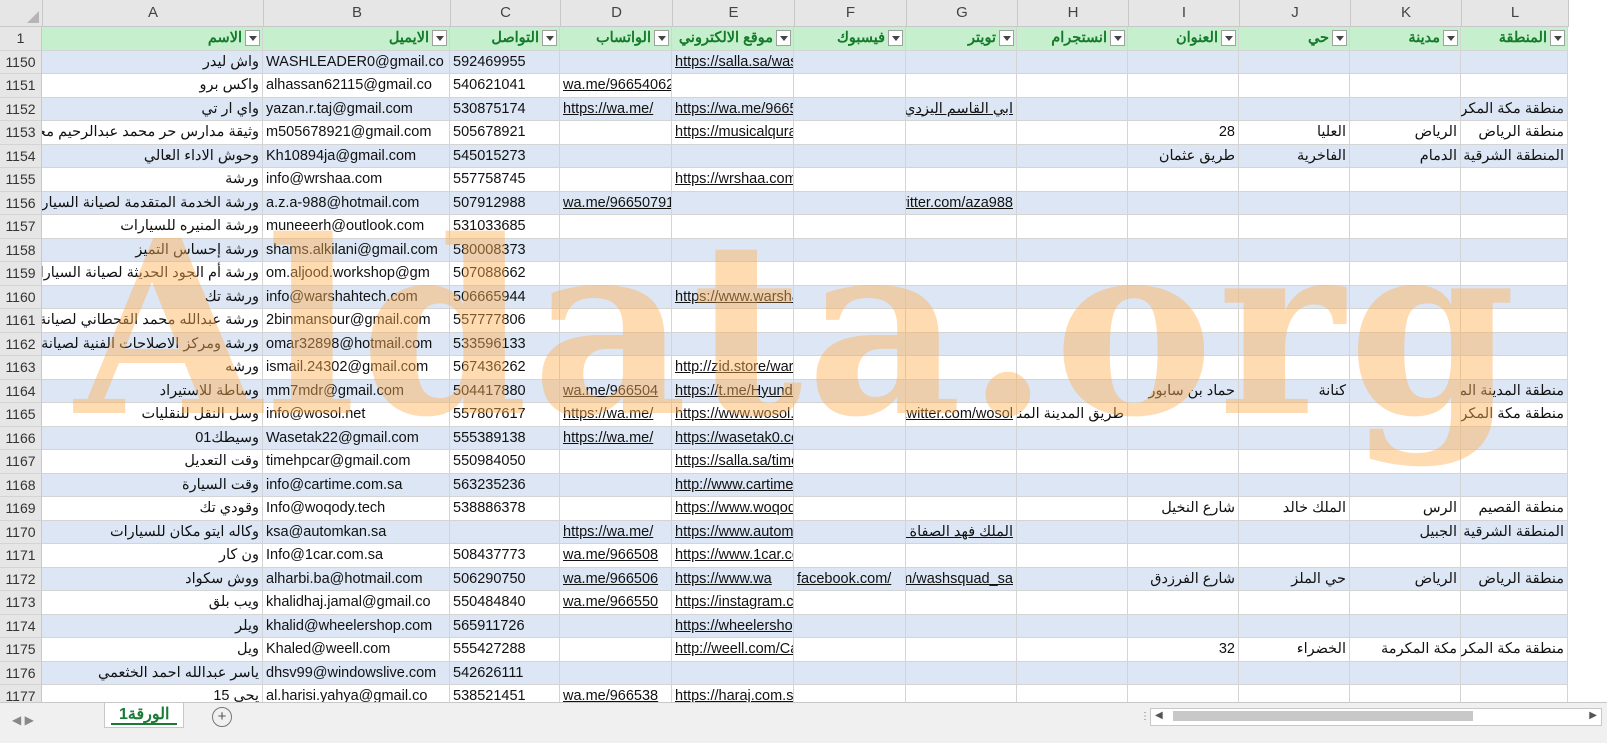 This screenshot has width=1607, height=743. What do you see at coordinates (505, 391) in the screenshot?
I see `cell: 504417880` at bounding box center [505, 391].